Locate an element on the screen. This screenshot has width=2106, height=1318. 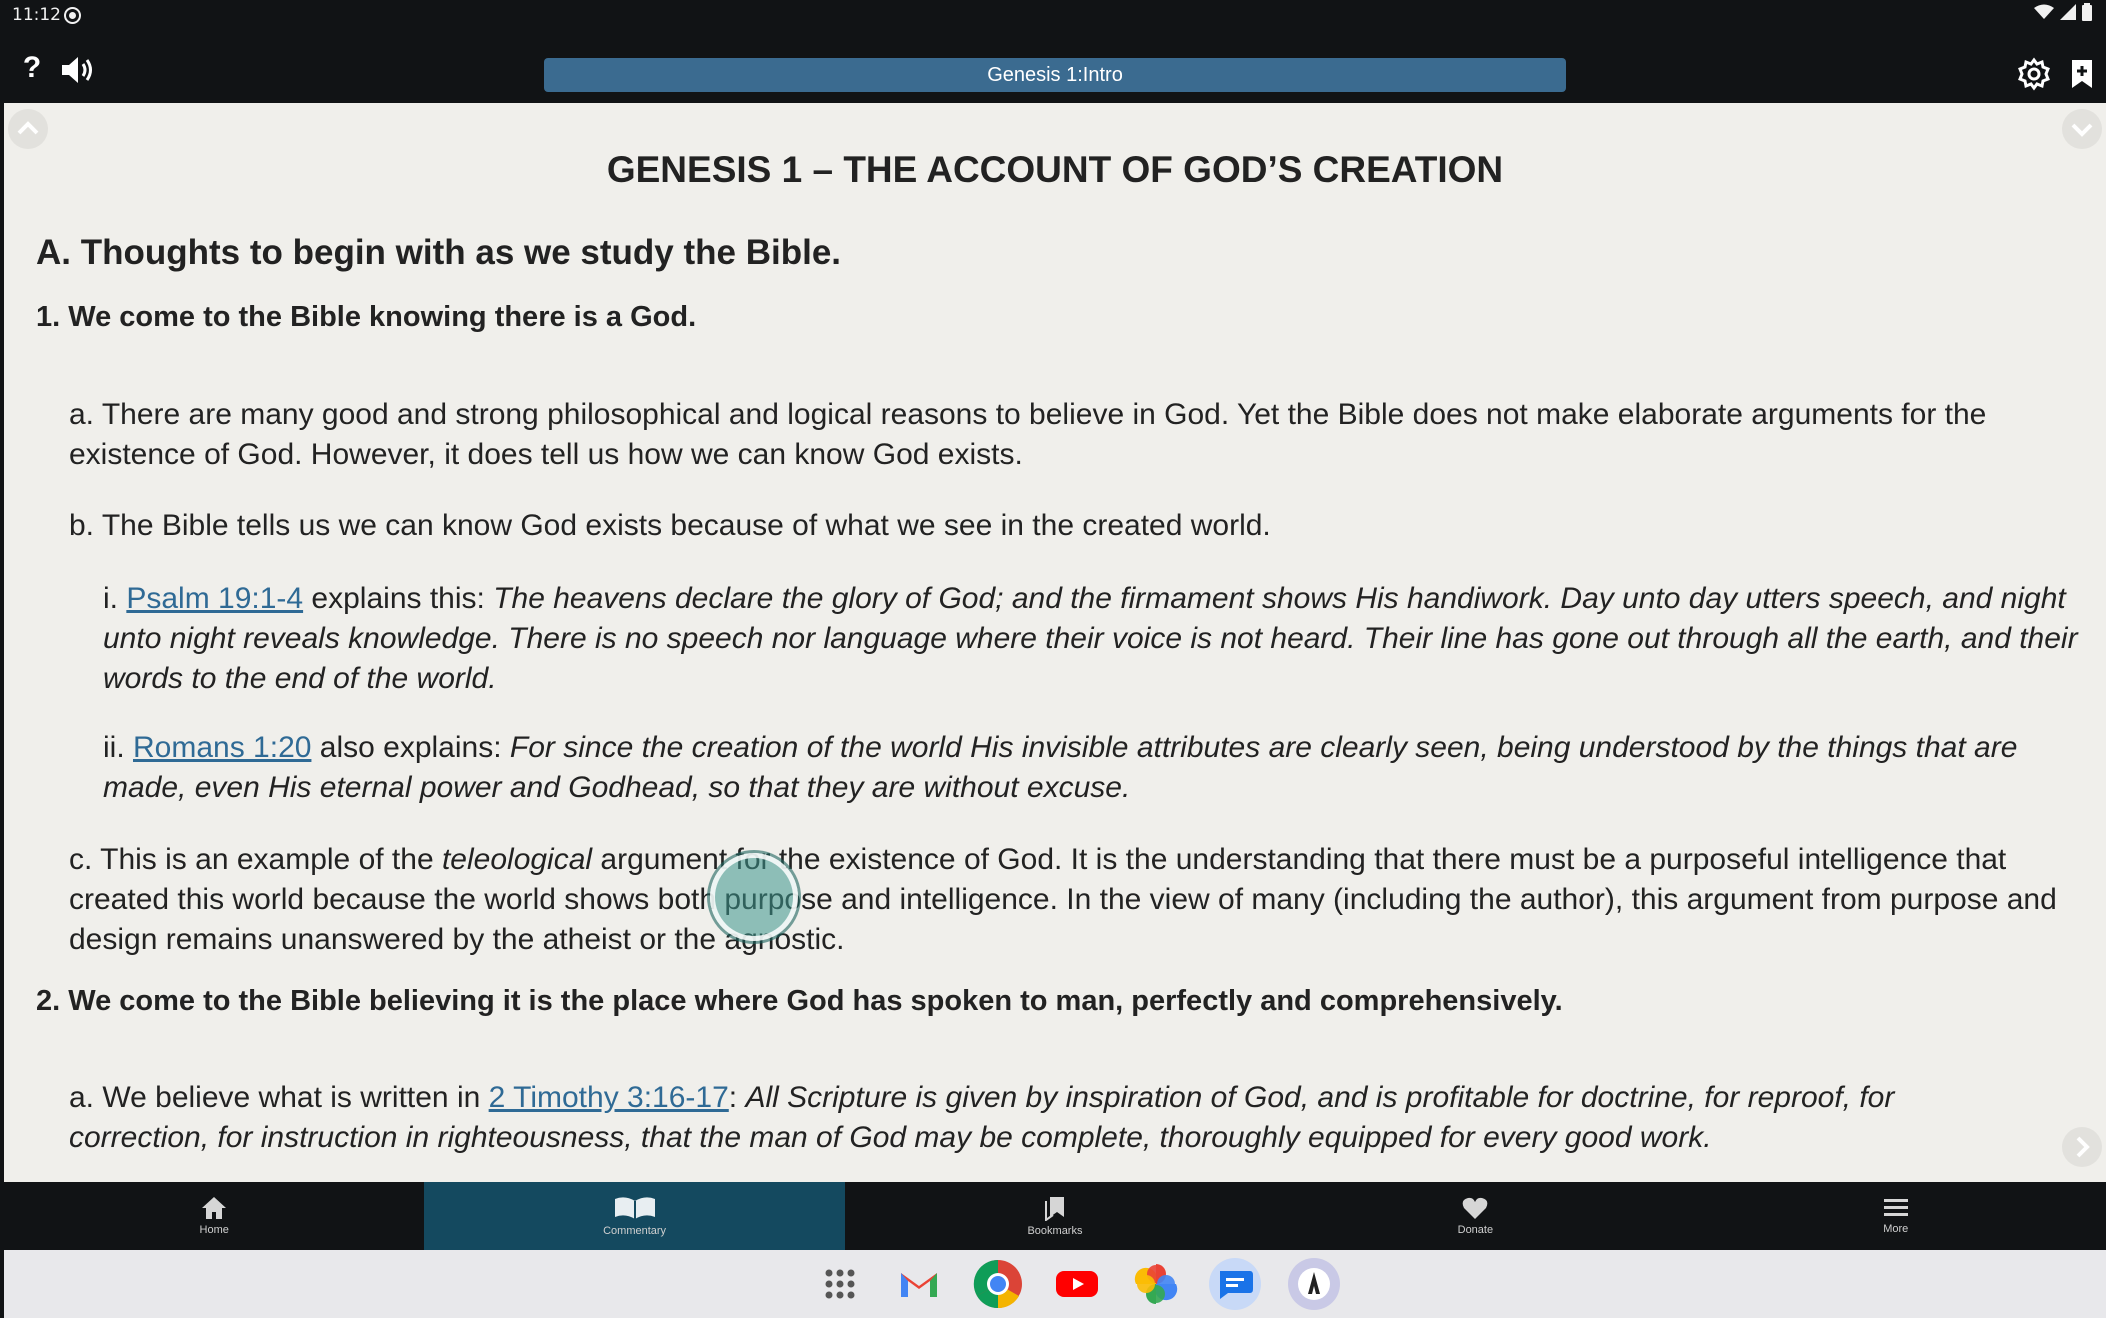
home-icon is located at coordinates (214, 1208).